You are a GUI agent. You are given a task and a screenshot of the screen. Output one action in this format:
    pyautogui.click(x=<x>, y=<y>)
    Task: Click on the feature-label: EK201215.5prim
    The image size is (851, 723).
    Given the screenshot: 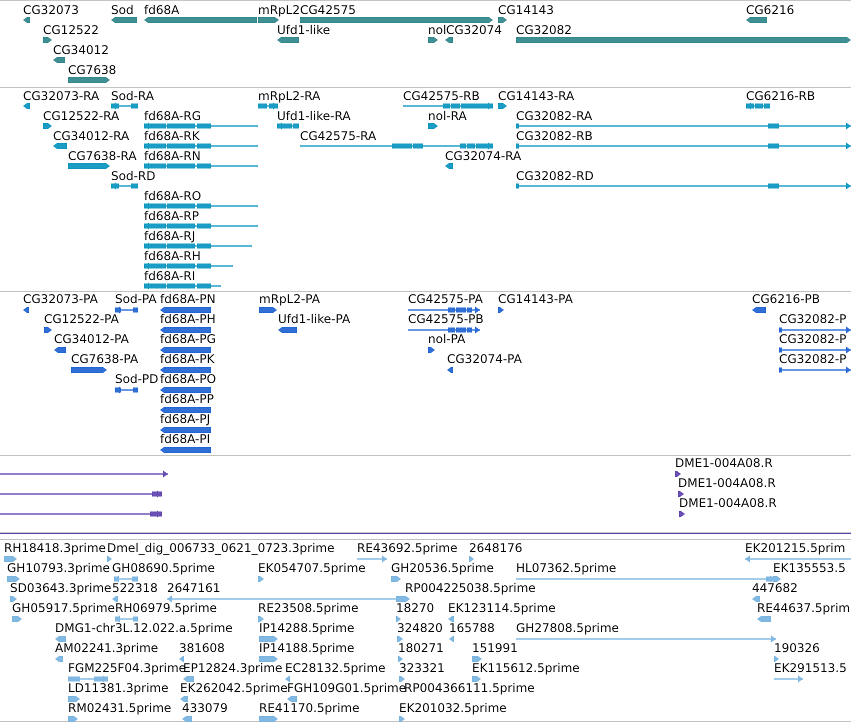 What is the action you would take?
    pyautogui.click(x=795, y=548)
    